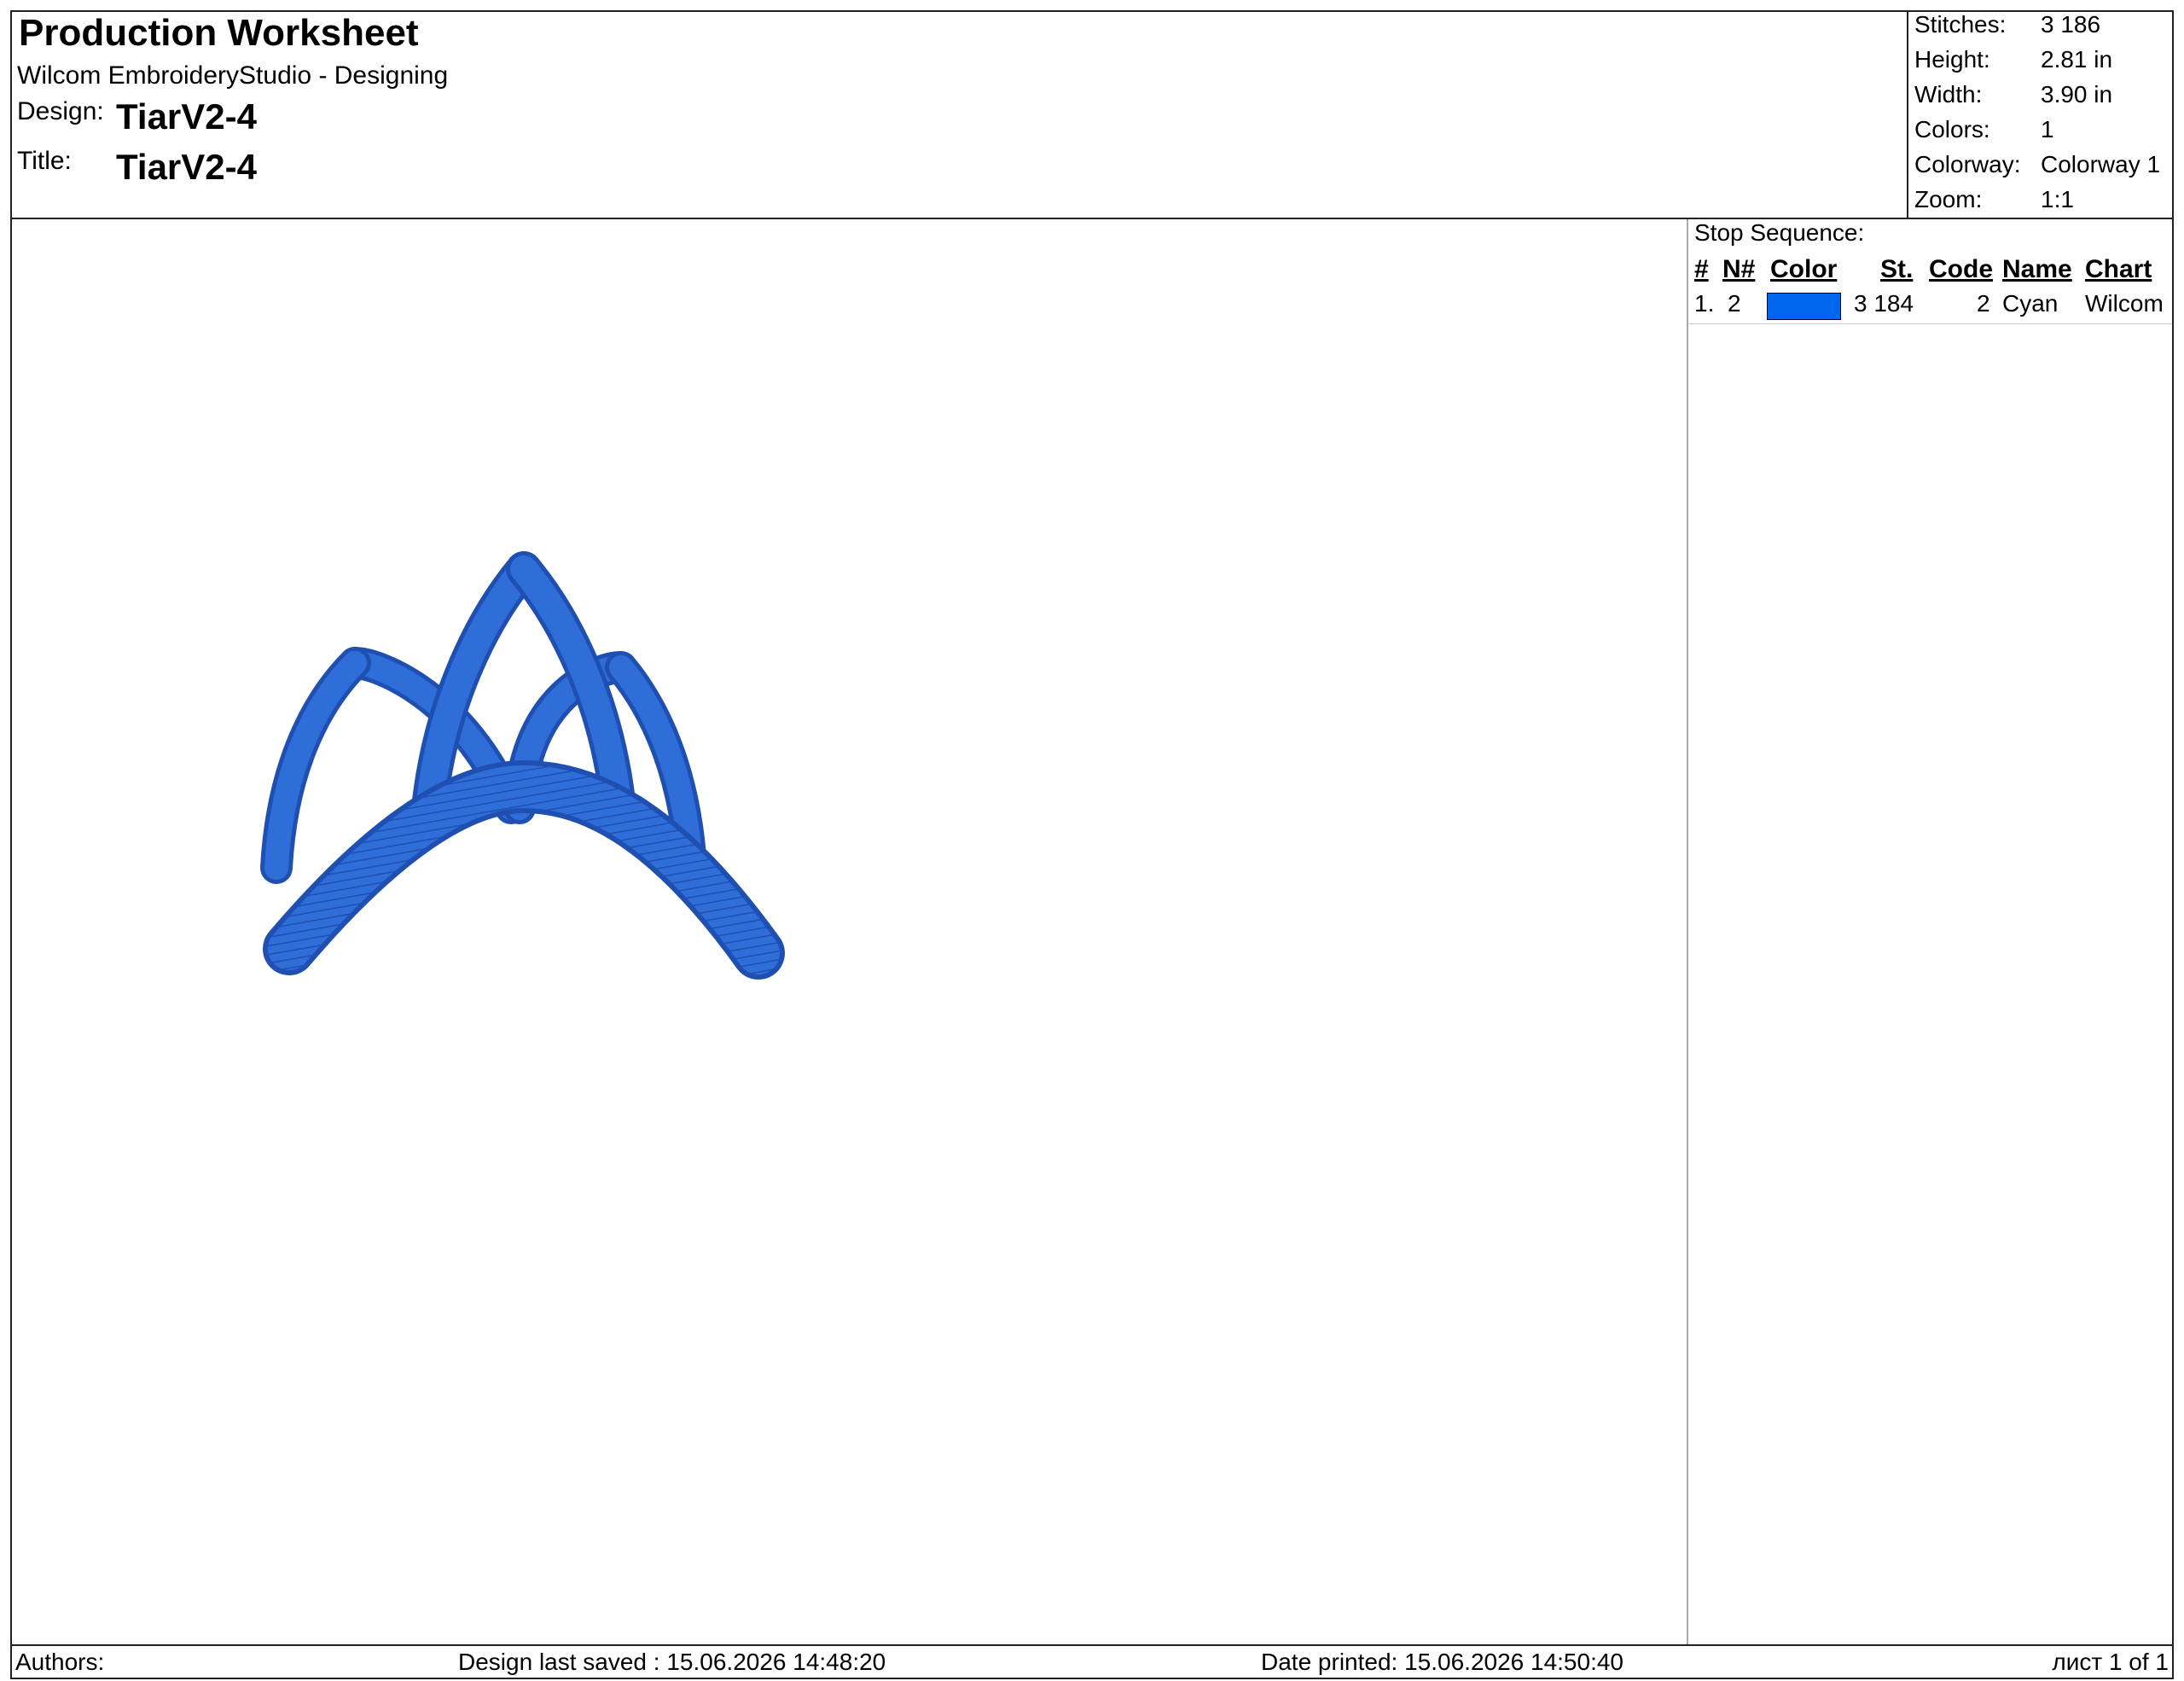 The image size is (2184, 1681). Describe the element at coordinates (522, 766) in the screenshot. I see `tiara-embroidery-design` at that location.